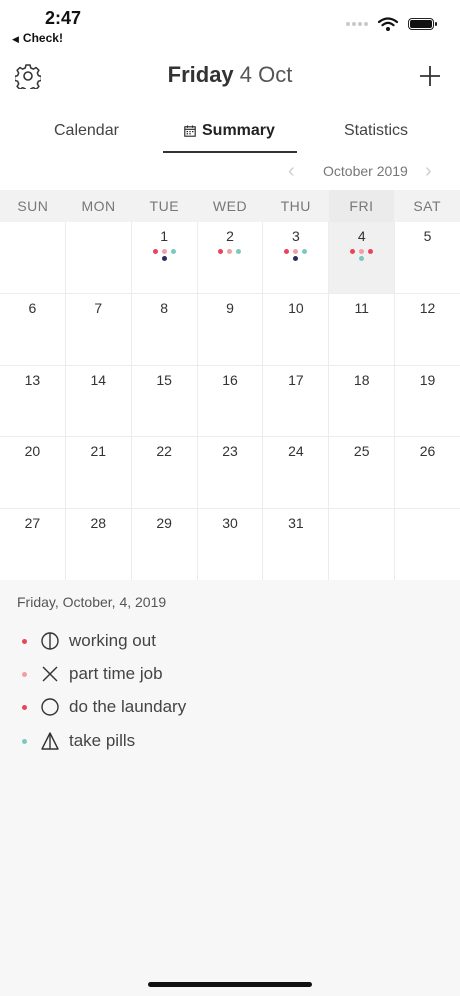 The image size is (460, 996). I want to click on day-number: 5, so click(427, 236).